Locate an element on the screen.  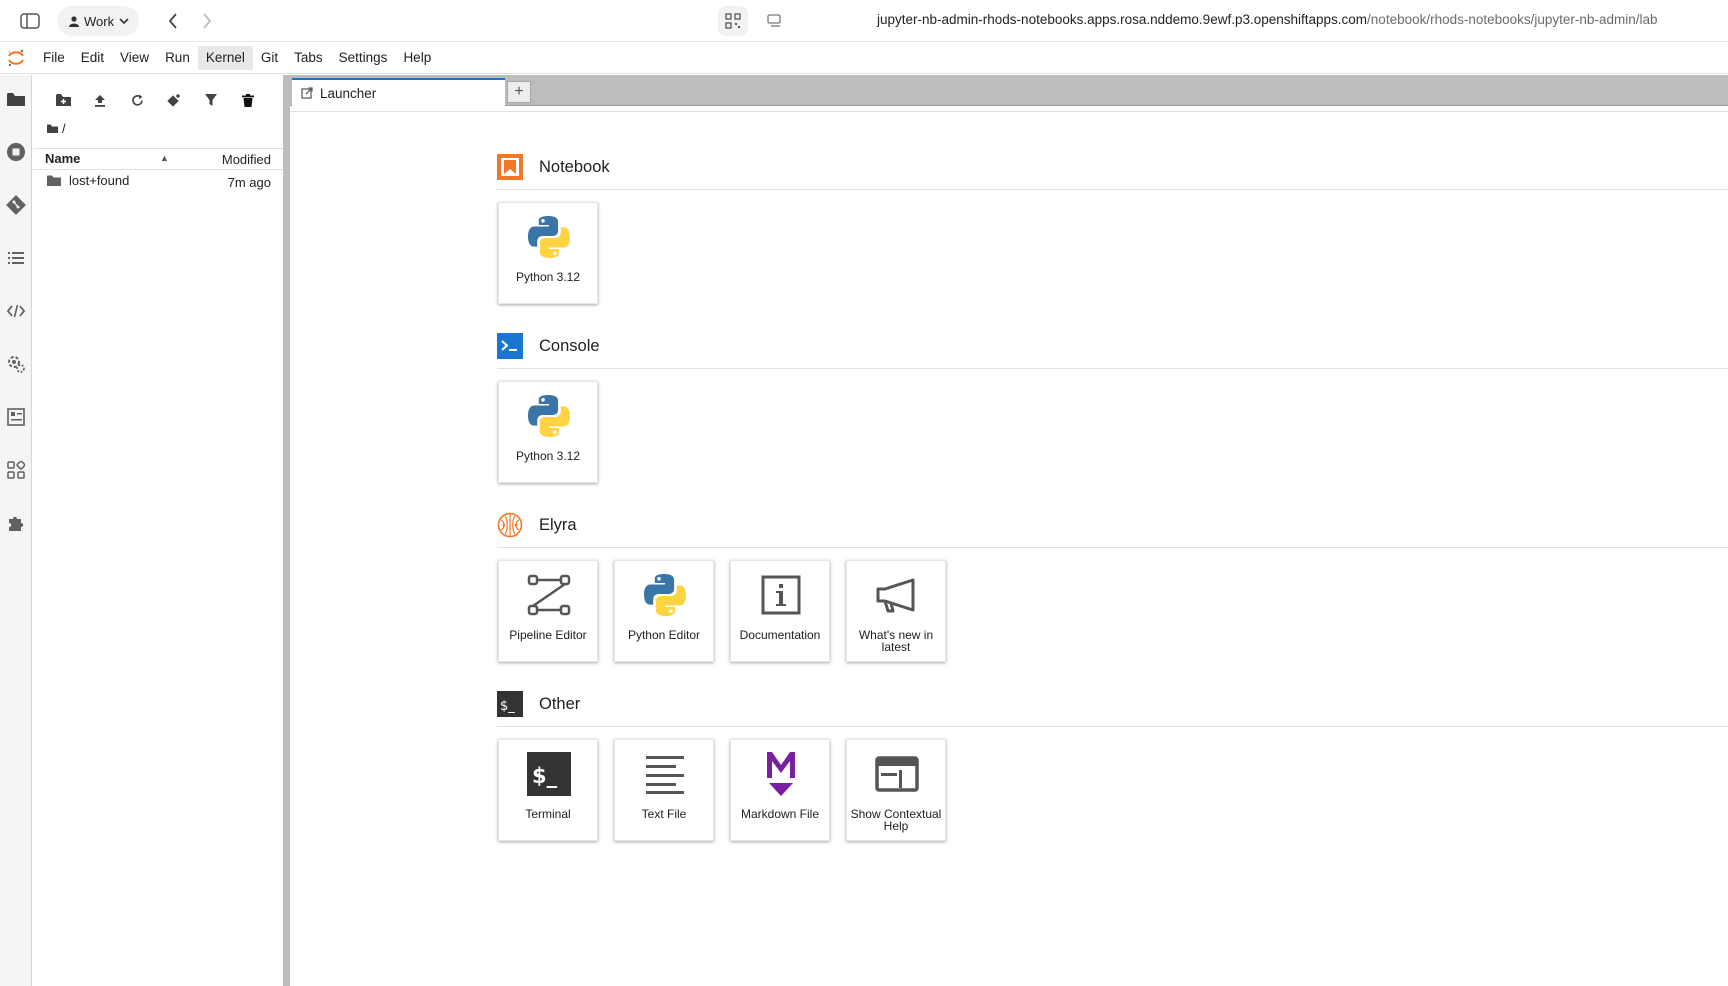
launcher-card-documentation: Documentation is located at coordinates (780, 611).